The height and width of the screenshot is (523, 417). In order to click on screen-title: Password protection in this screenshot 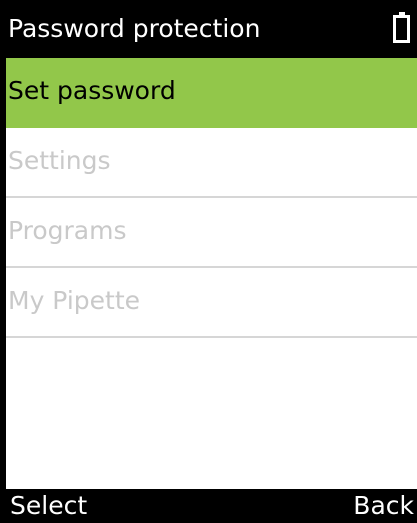, I will do `click(134, 28)`.